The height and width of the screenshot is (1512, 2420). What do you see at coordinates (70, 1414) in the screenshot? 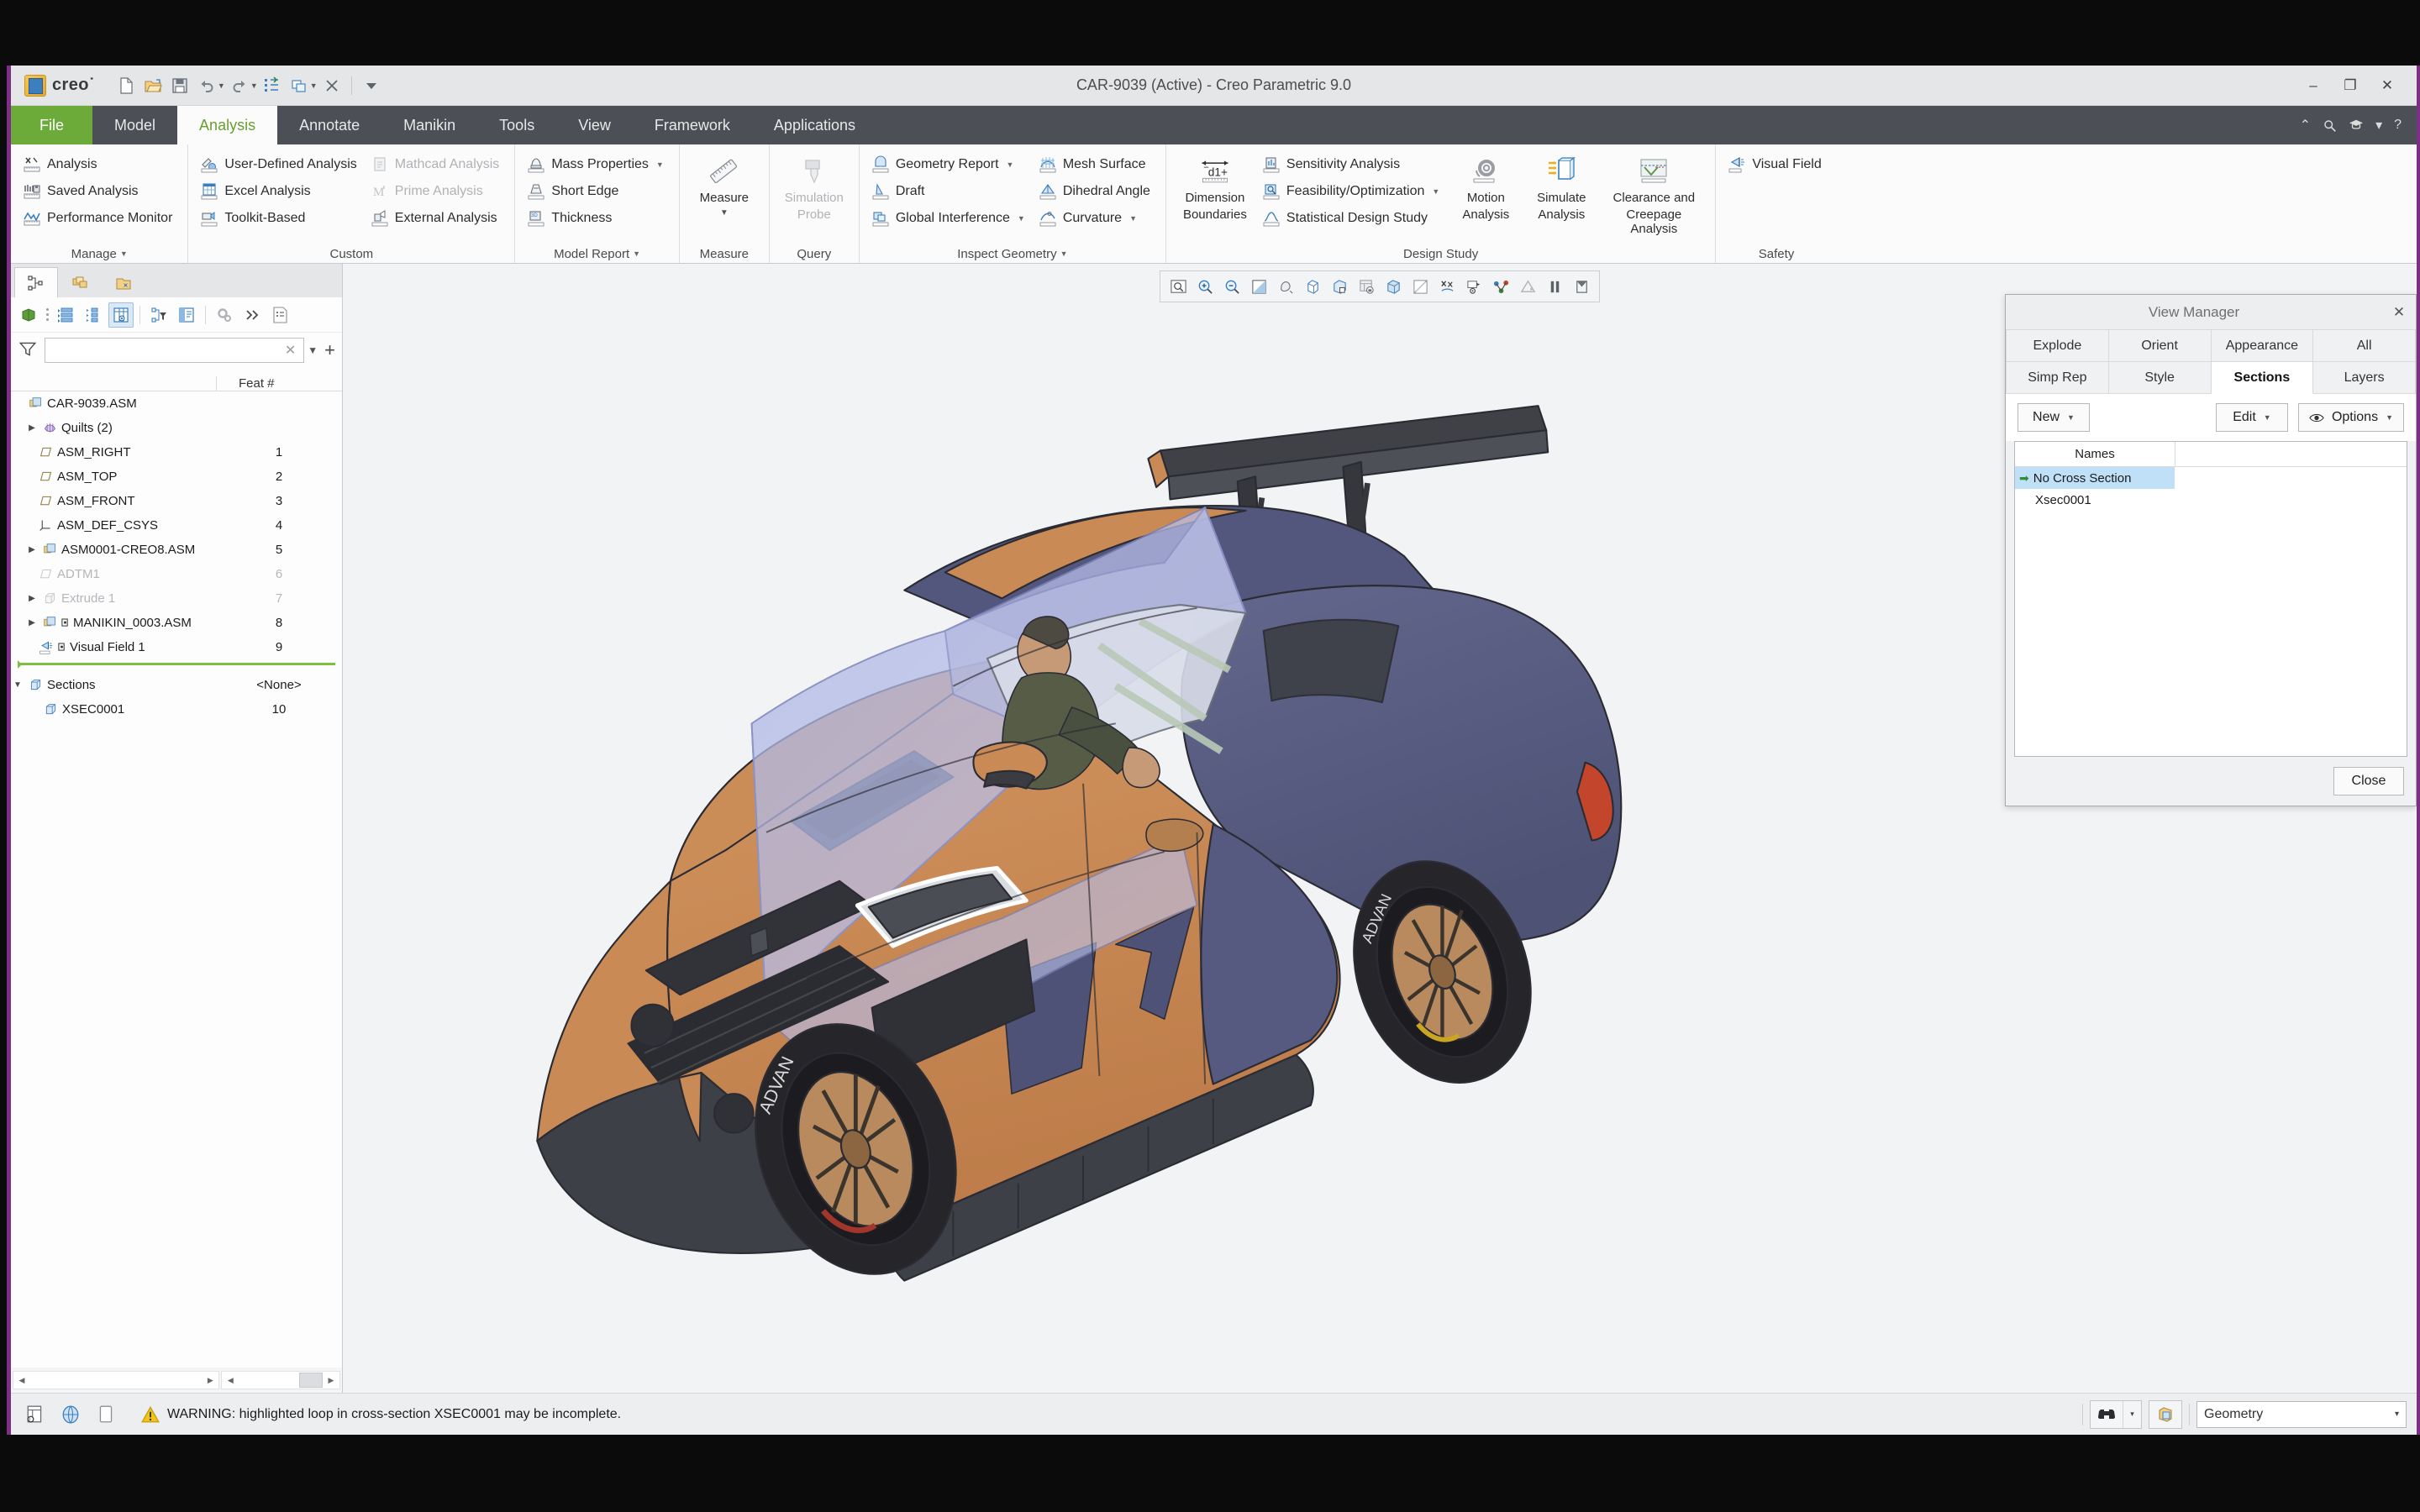
I see `web-browser-icon` at bounding box center [70, 1414].